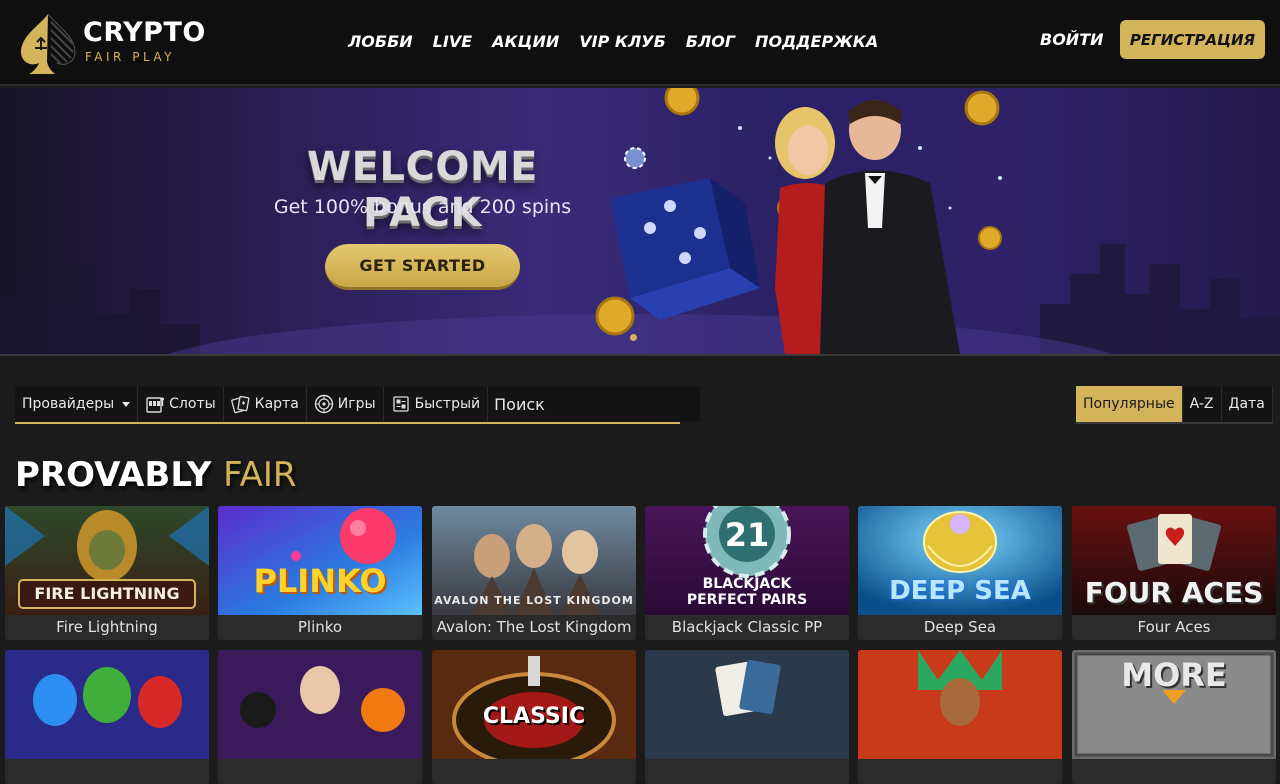  Describe the element at coordinates (710, 43) in the screenshot. I see `nav-blog: БЛОГ` at that location.